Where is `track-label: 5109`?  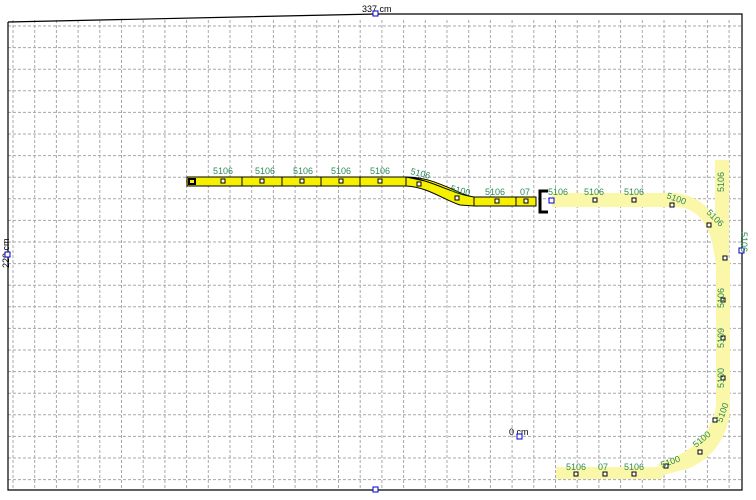
track-label: 5109 is located at coordinates (721, 338).